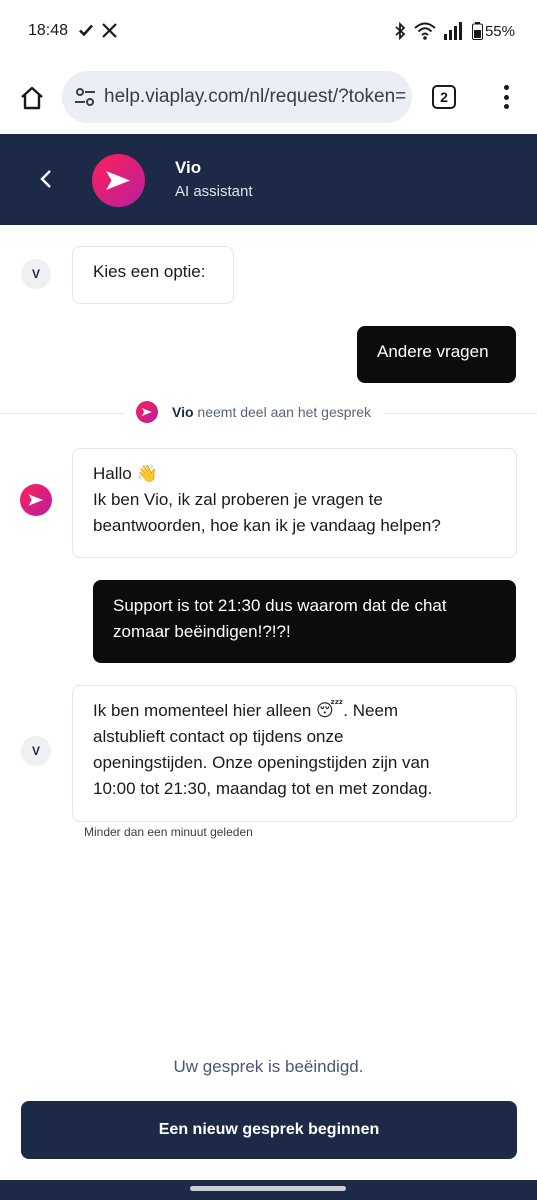 This screenshot has height=1200, width=537. What do you see at coordinates (433, 351) in the screenshot?
I see `user-message-text: Andere vragen` at bounding box center [433, 351].